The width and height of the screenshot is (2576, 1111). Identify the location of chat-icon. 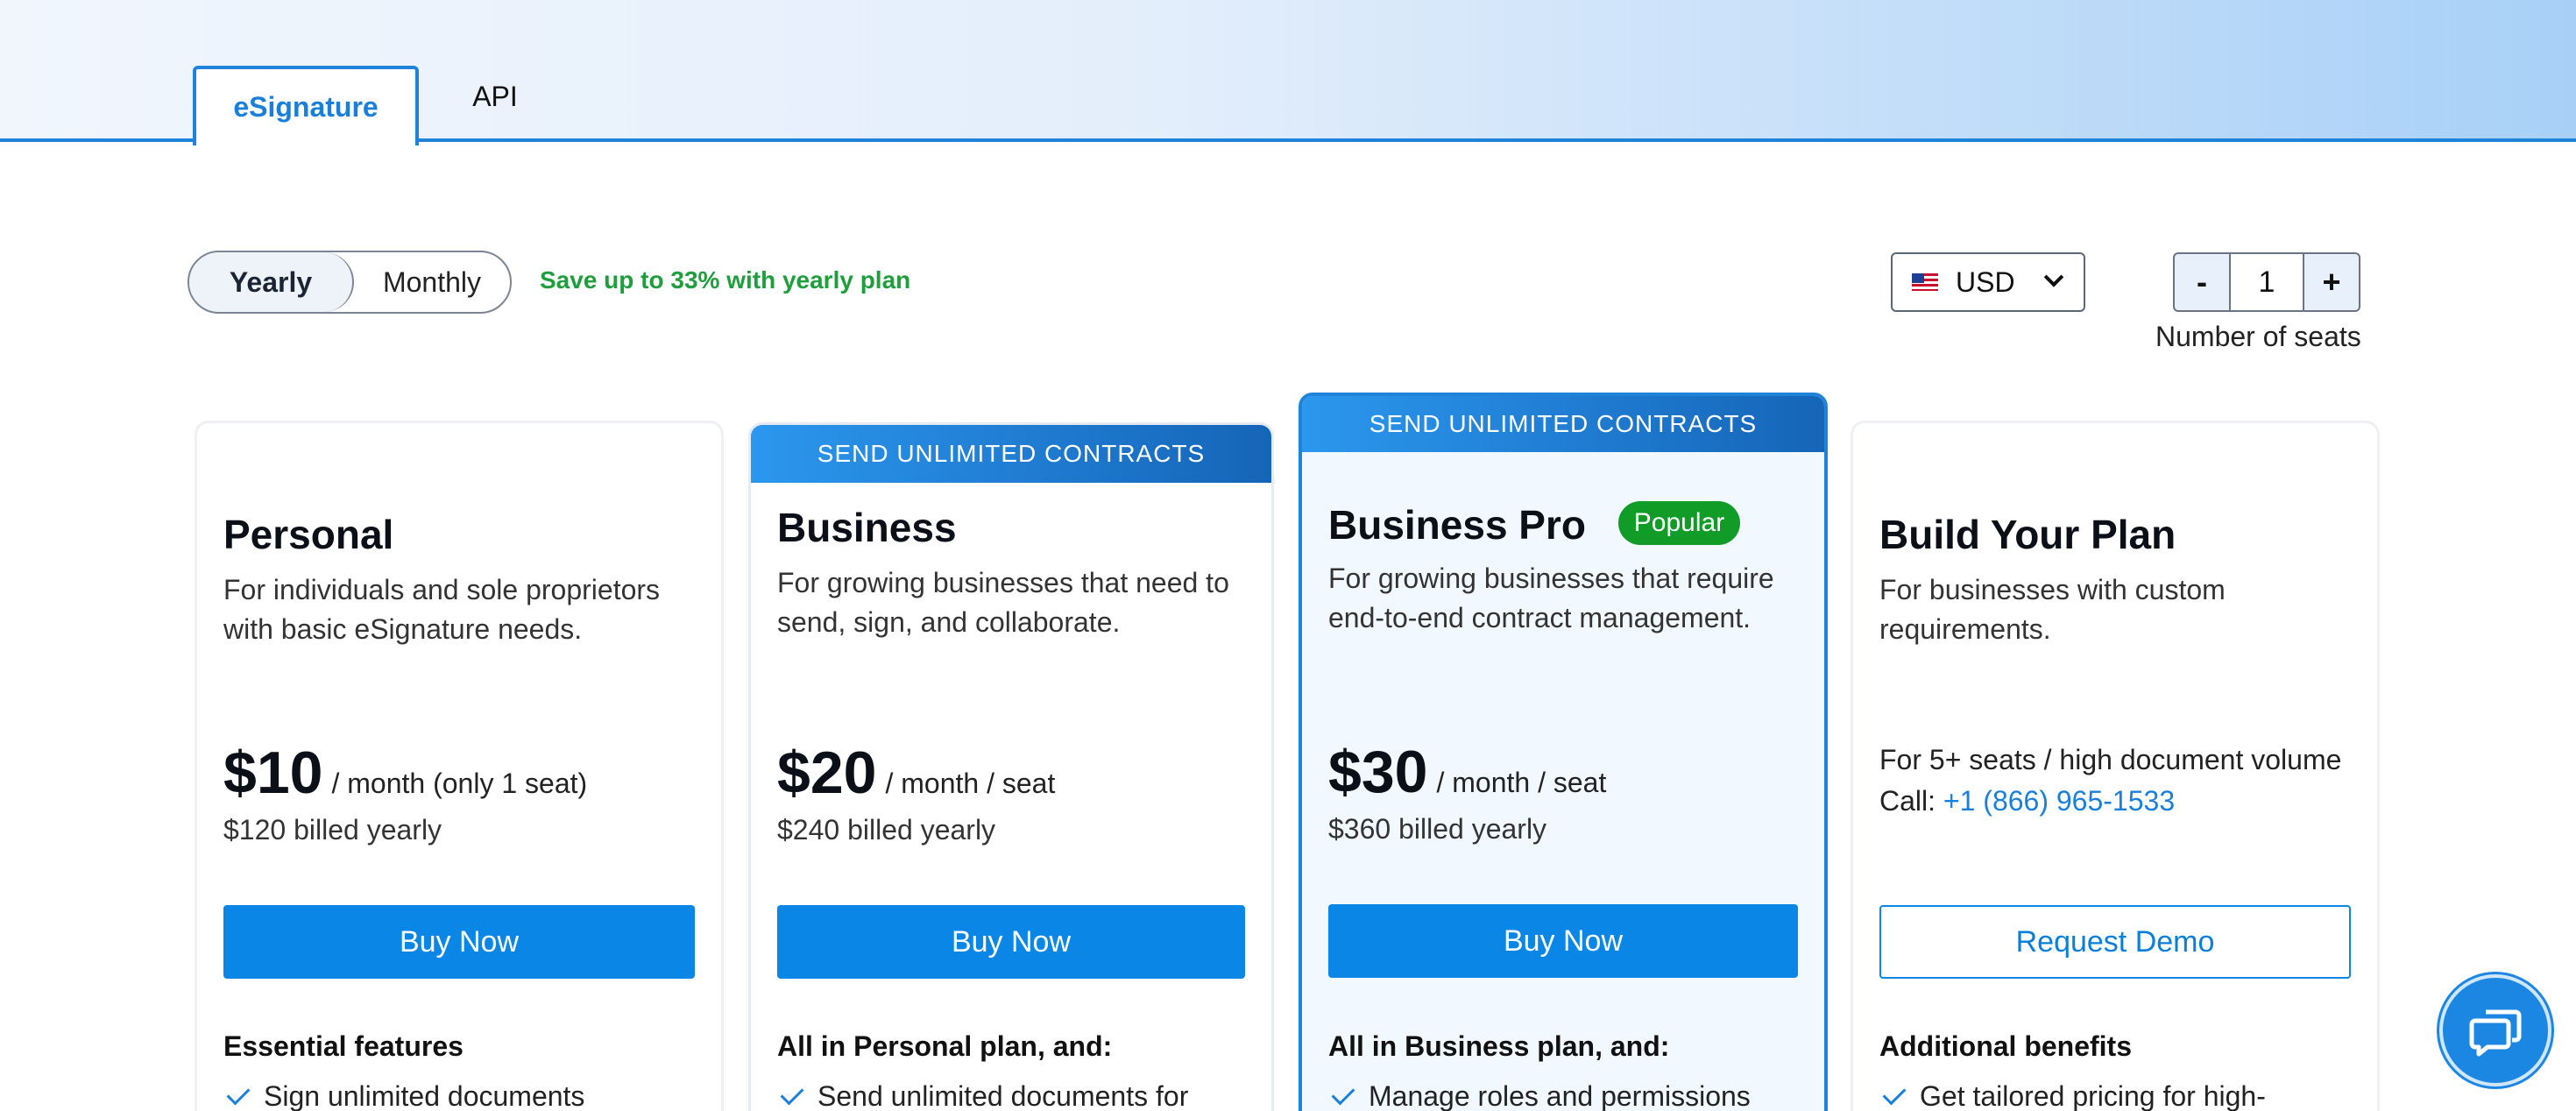
(2495, 1033).